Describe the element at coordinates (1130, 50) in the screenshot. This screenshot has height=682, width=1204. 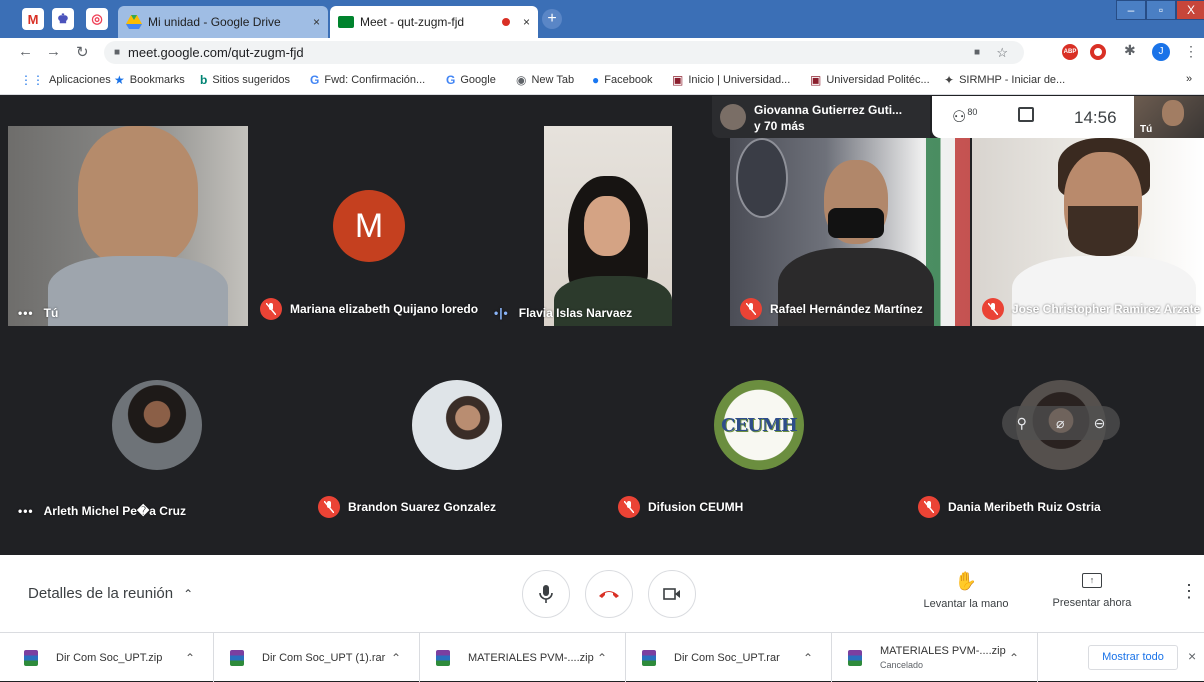
I see `extensions-icon: ✱` at that location.